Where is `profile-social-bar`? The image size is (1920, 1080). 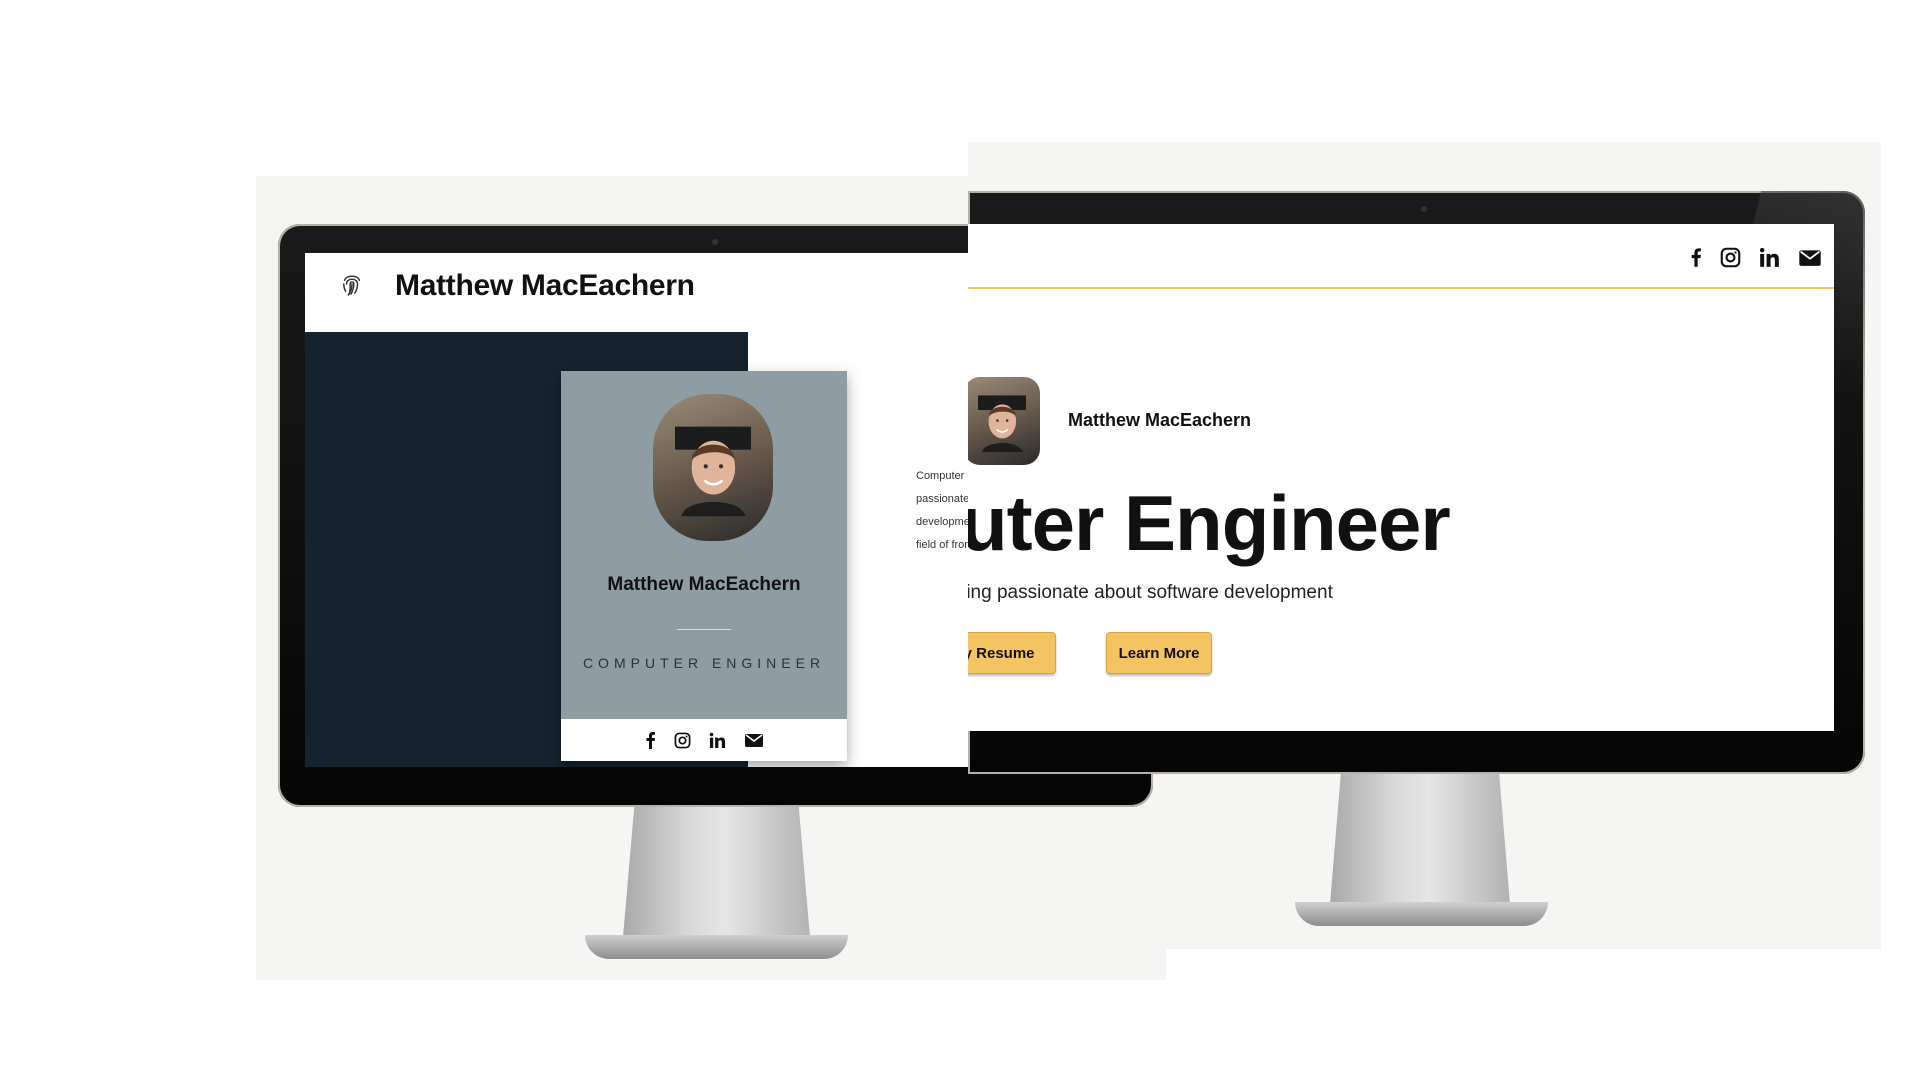 profile-social-bar is located at coordinates (704, 740).